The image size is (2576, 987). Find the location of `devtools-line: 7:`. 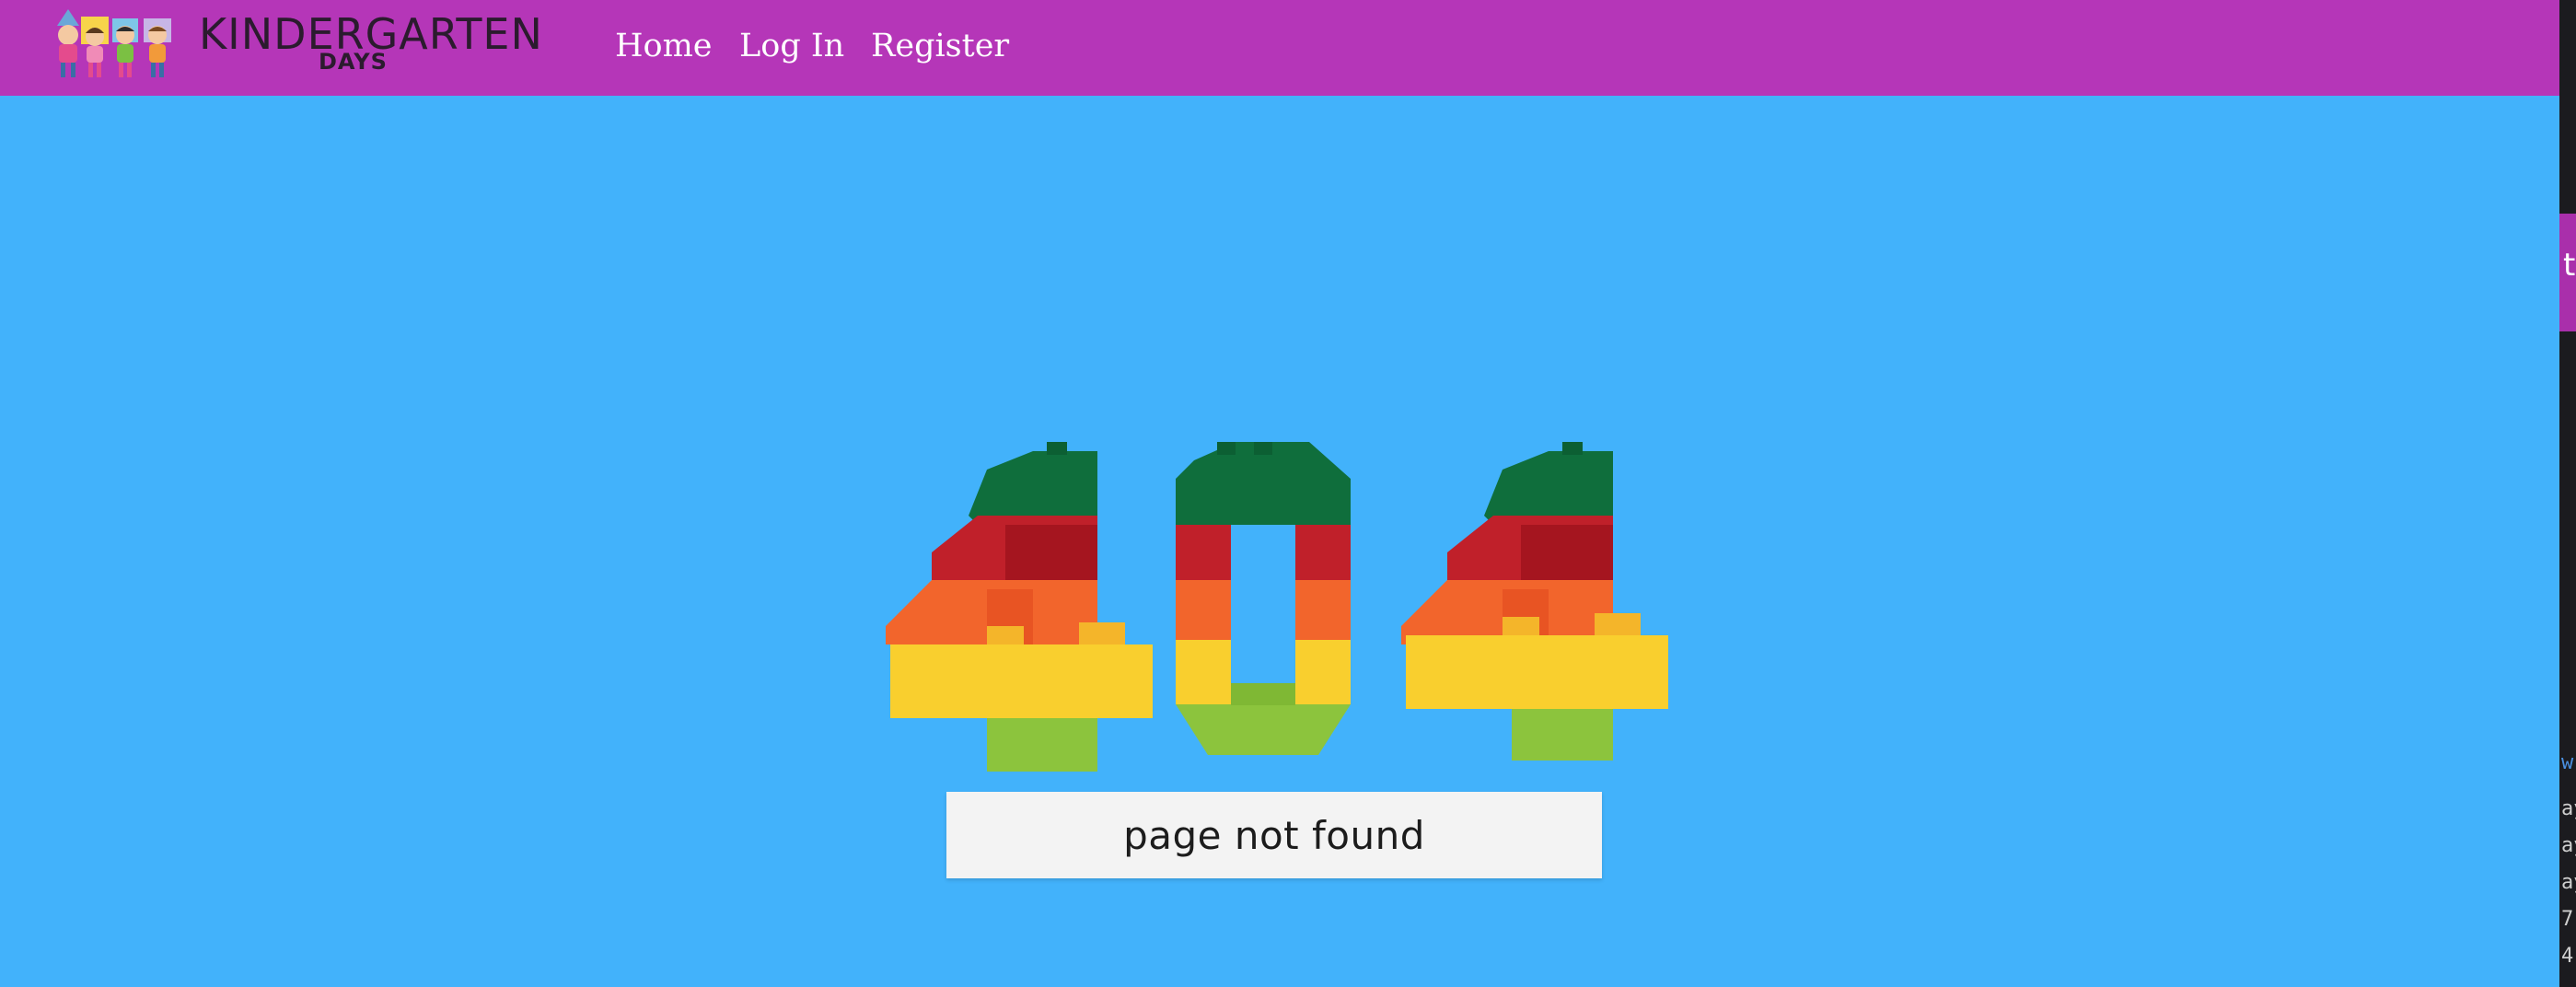

devtools-line: 7: is located at coordinates (2568, 920).